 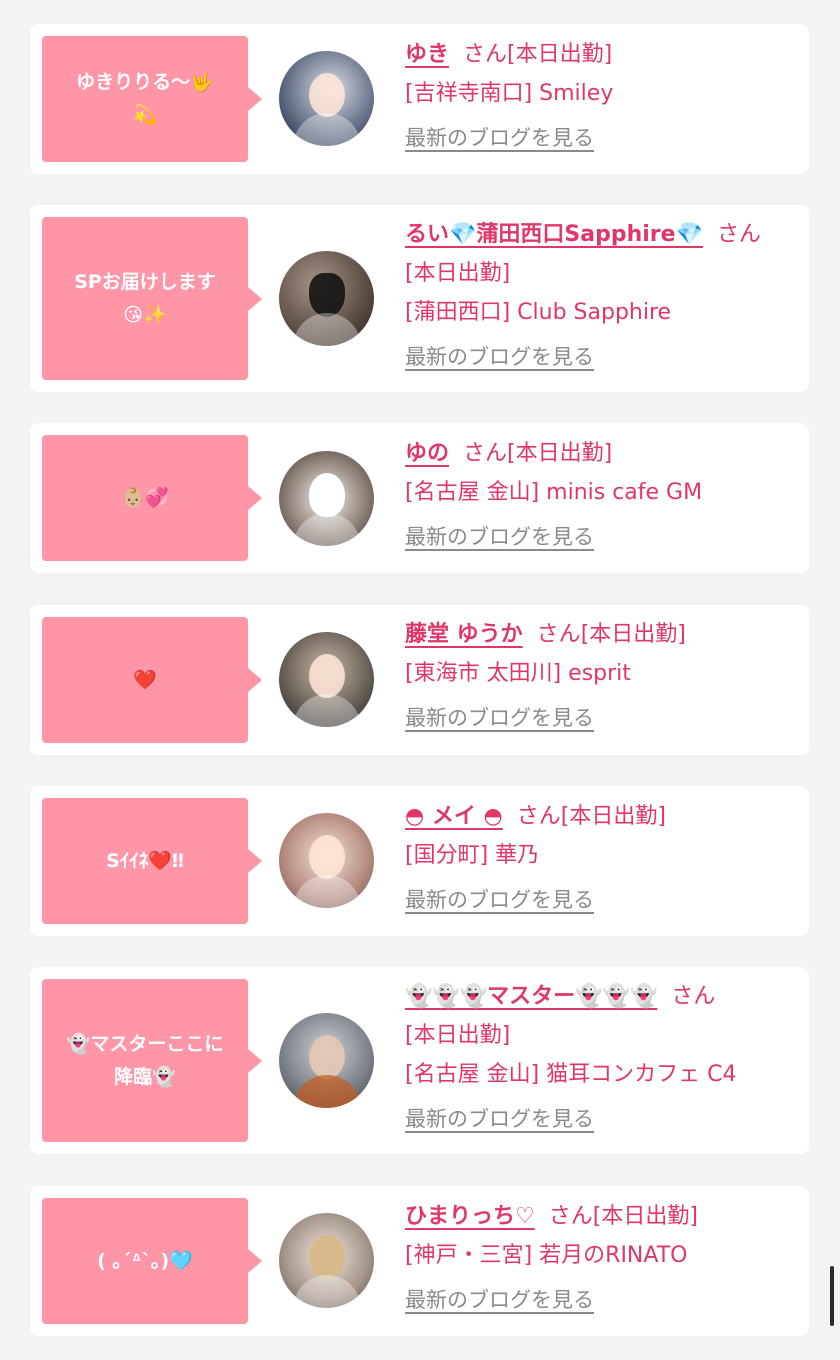 What do you see at coordinates (571, 1074) in the screenshot?
I see `shop-name: [名古屋 金山] 猫耳コンカフェ C4` at bounding box center [571, 1074].